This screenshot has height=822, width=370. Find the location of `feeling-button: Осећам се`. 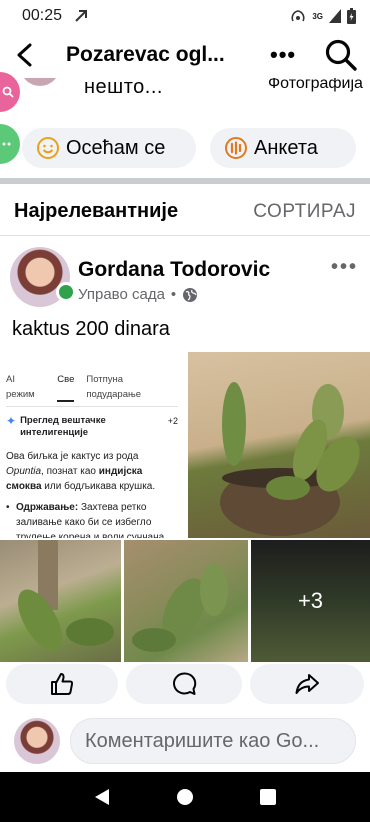

feeling-button: Осећам се is located at coordinates (109, 148).